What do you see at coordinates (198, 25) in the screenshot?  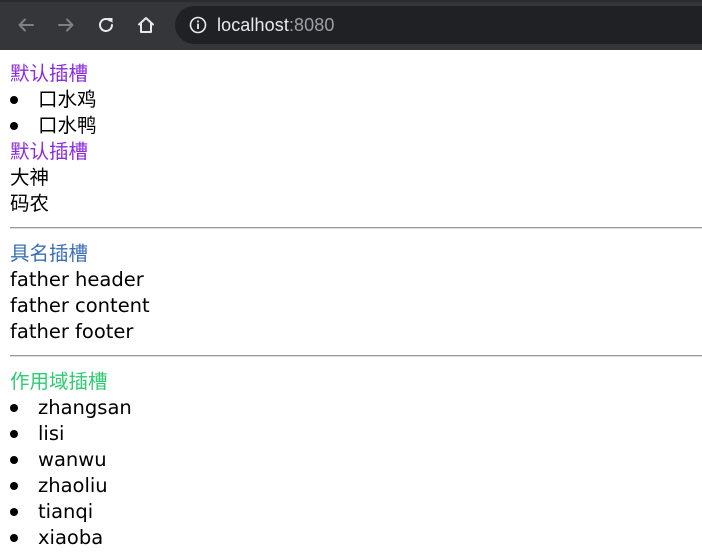 I see `info-icon` at bounding box center [198, 25].